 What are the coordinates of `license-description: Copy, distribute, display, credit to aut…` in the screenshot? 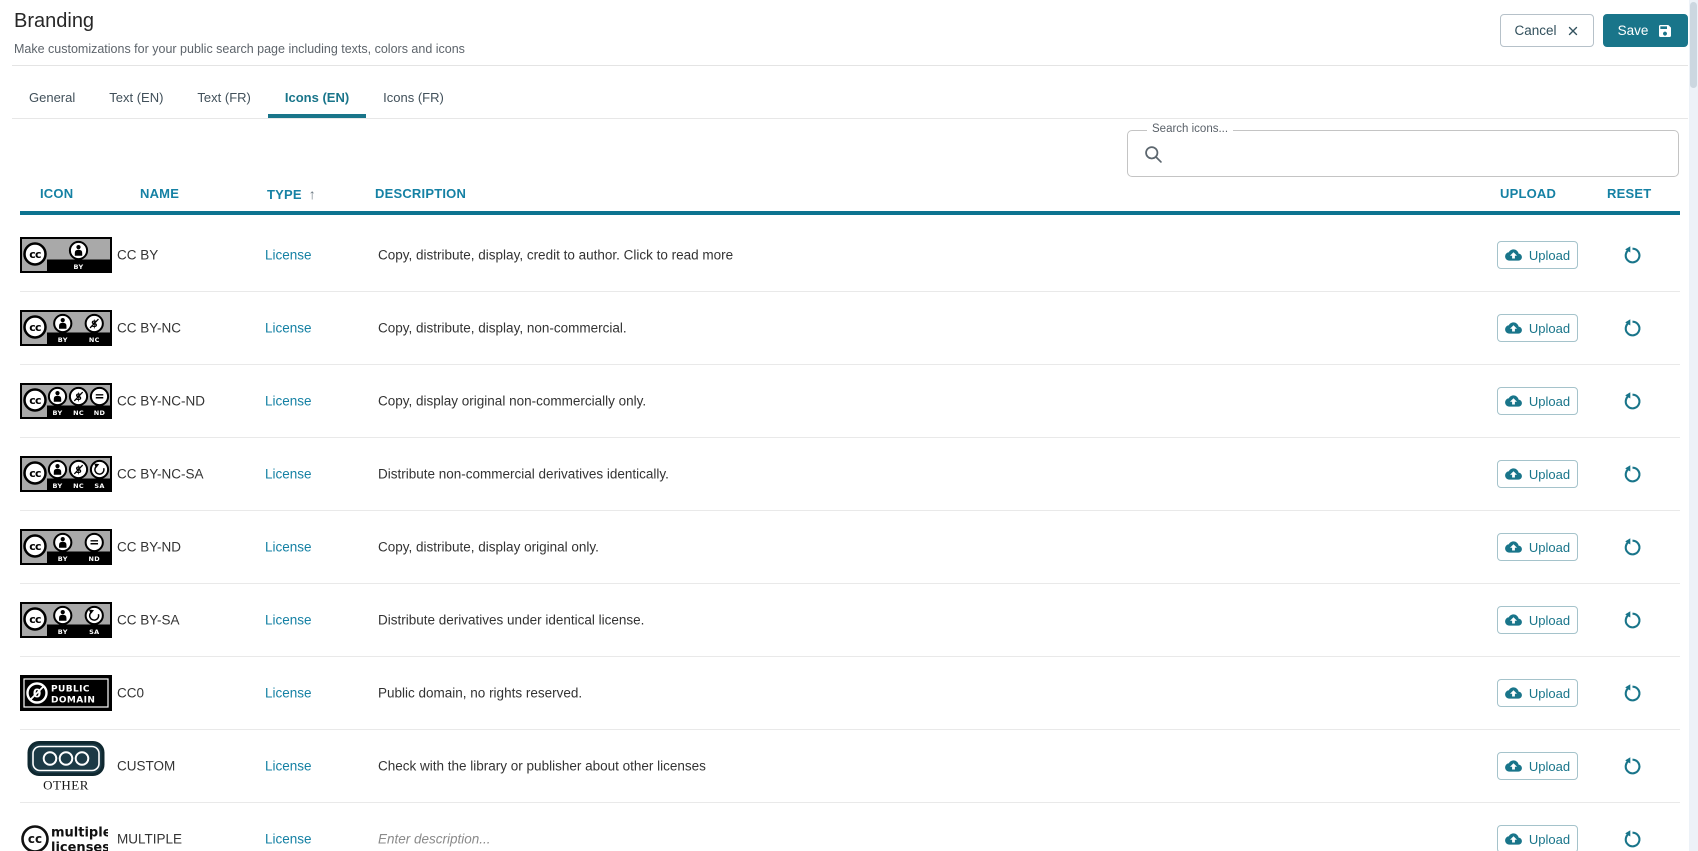 It's located at (555, 255).